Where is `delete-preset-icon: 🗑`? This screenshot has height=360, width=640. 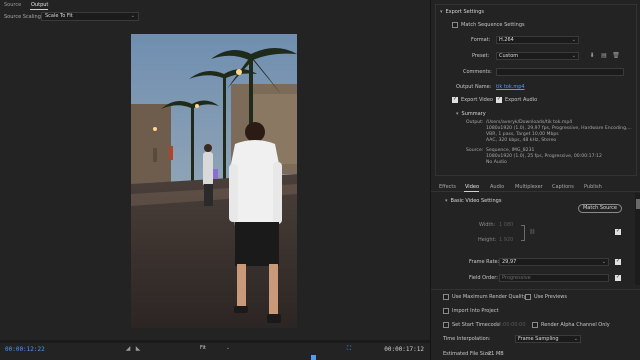 delete-preset-icon: 🗑 is located at coordinates (616, 56).